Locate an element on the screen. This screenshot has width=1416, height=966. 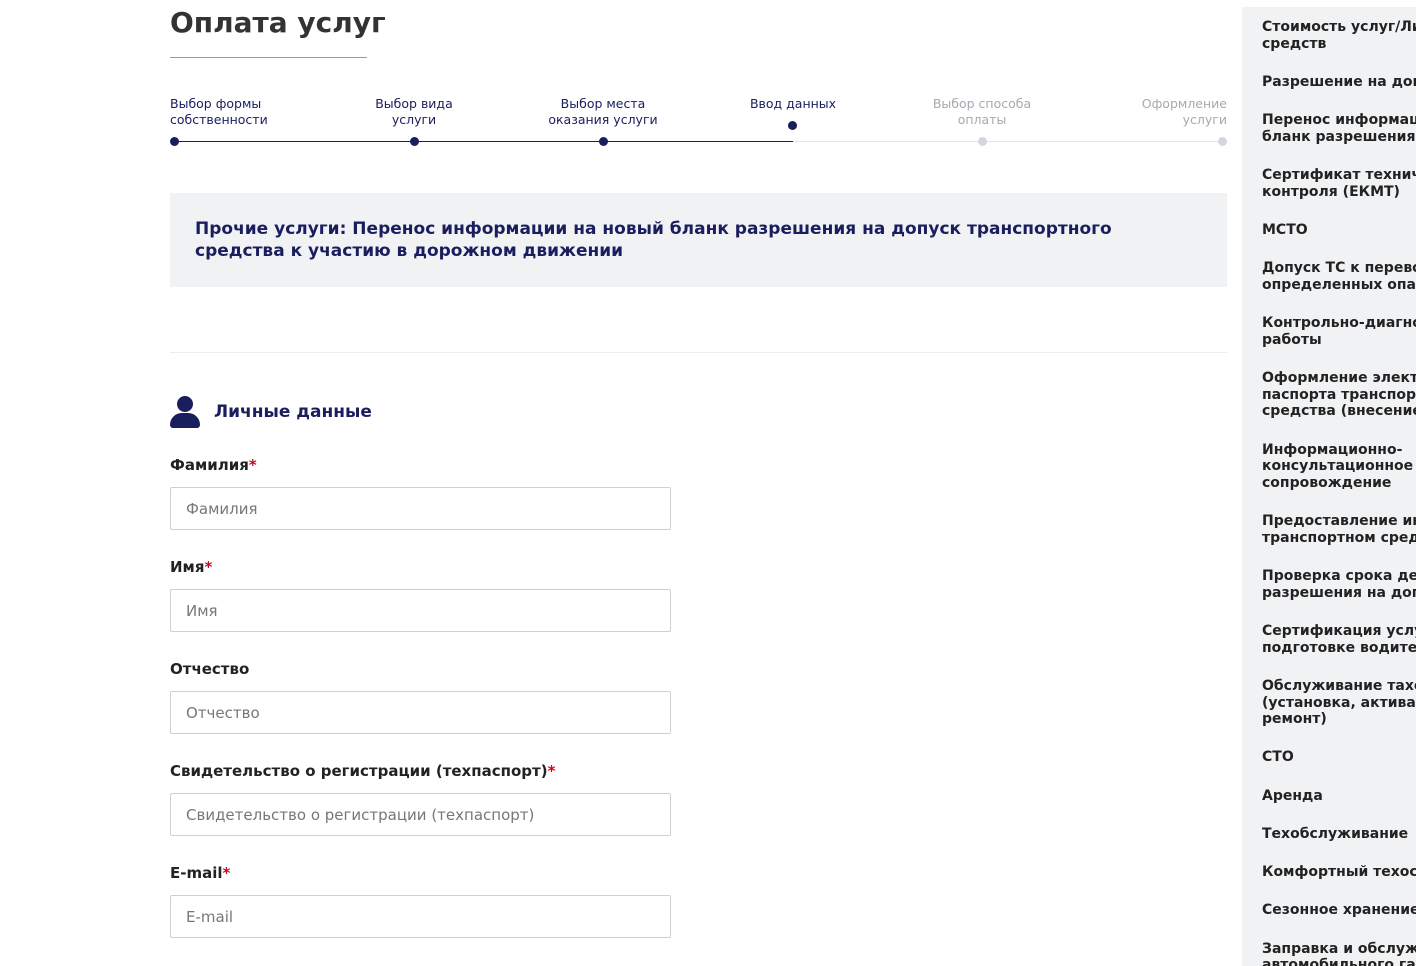
patronymic-input is located at coordinates (420, 712).